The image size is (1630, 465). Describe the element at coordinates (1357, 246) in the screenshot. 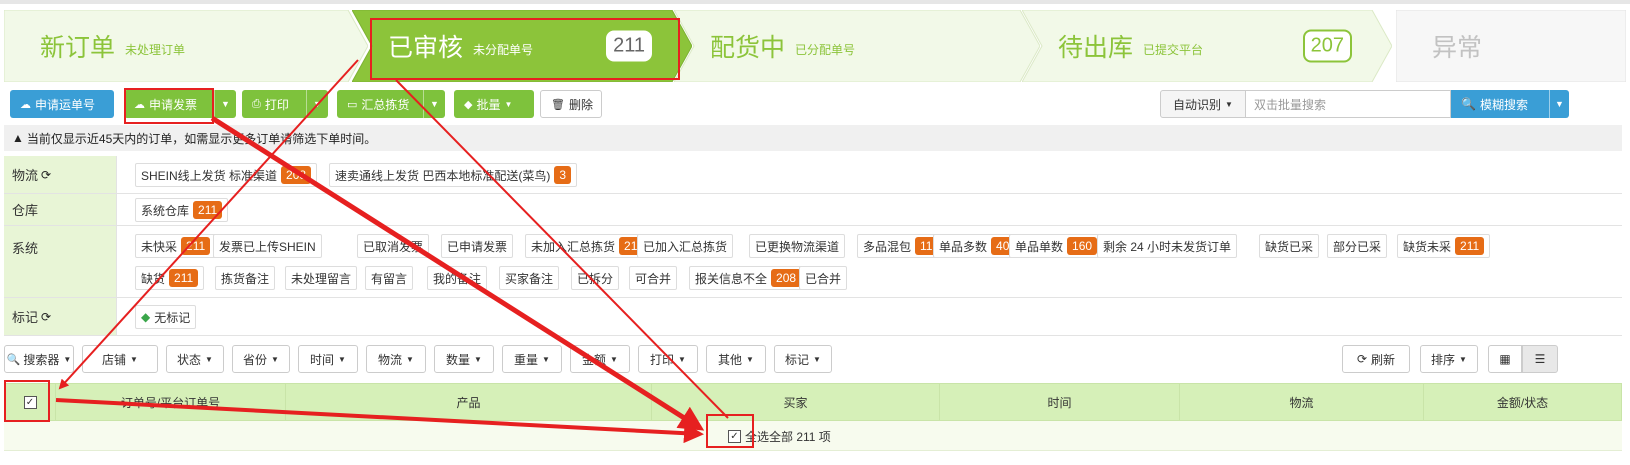

I see `filter-tag-system-12: 部分已采` at that location.